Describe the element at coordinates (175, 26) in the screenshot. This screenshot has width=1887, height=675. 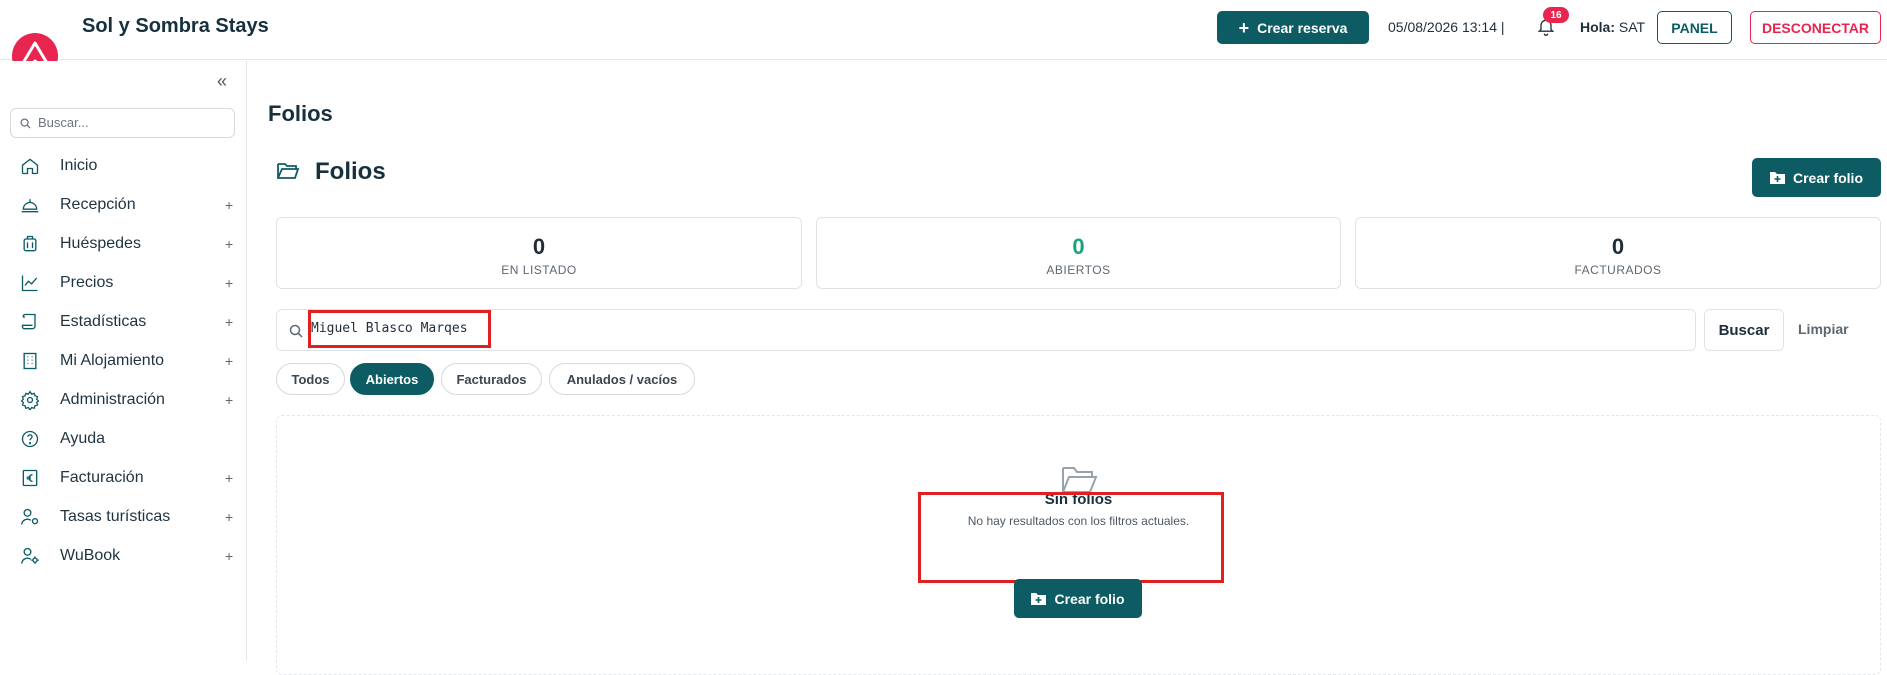
I see `app-title: Sol y Sombra Stays` at that location.